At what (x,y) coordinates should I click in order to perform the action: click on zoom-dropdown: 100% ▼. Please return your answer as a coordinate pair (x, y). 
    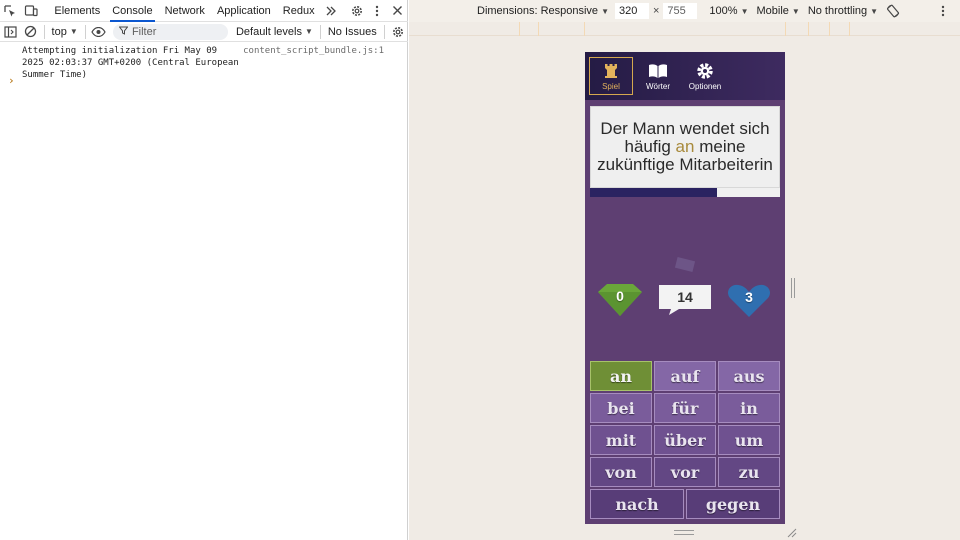
    Looking at the image, I should click on (728, 11).